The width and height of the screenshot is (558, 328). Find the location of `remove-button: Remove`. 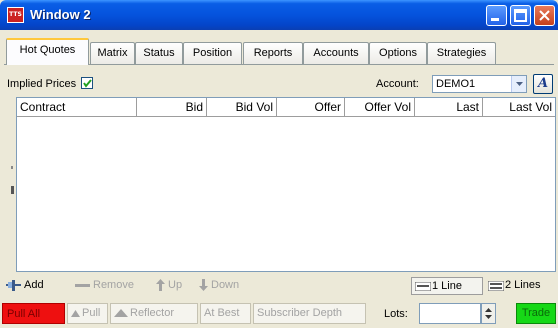

remove-button: Remove is located at coordinates (104, 285).